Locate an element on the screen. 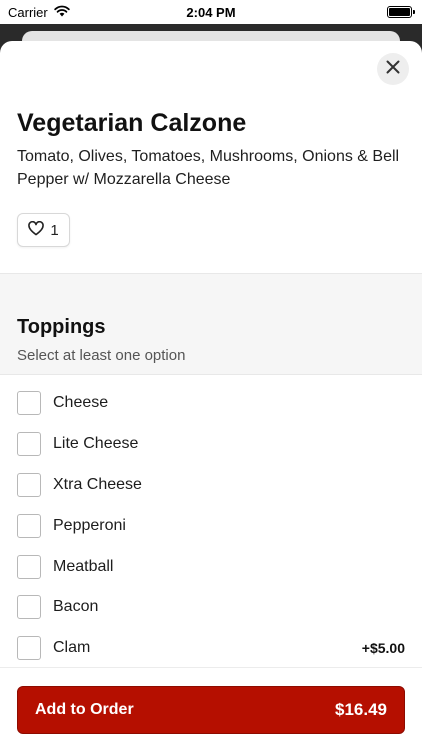 This screenshot has height=750, width=422. item-title: Vegetarian Calzone is located at coordinates (132, 123).